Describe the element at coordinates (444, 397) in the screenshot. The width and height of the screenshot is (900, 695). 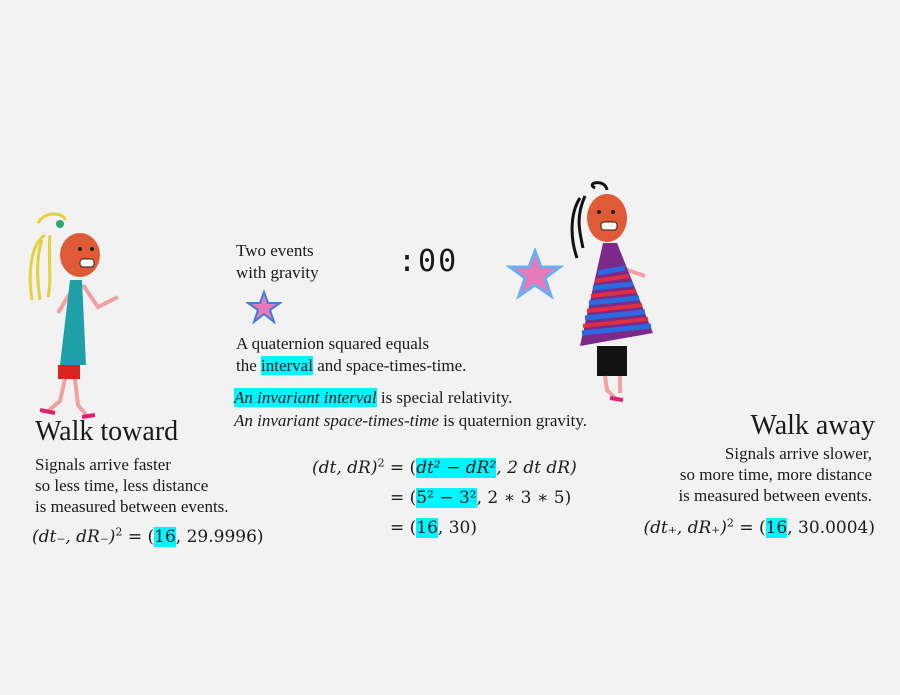
I see `statement-text: is special relativity.` at that location.